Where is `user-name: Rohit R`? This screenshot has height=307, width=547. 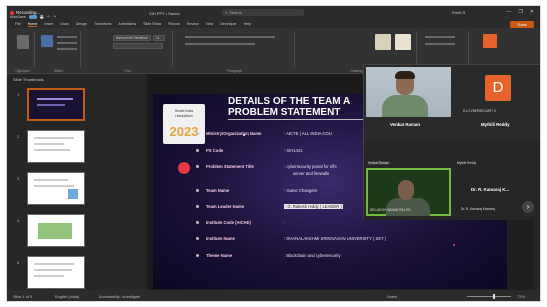 user-name: Rohit R is located at coordinates (458, 12).